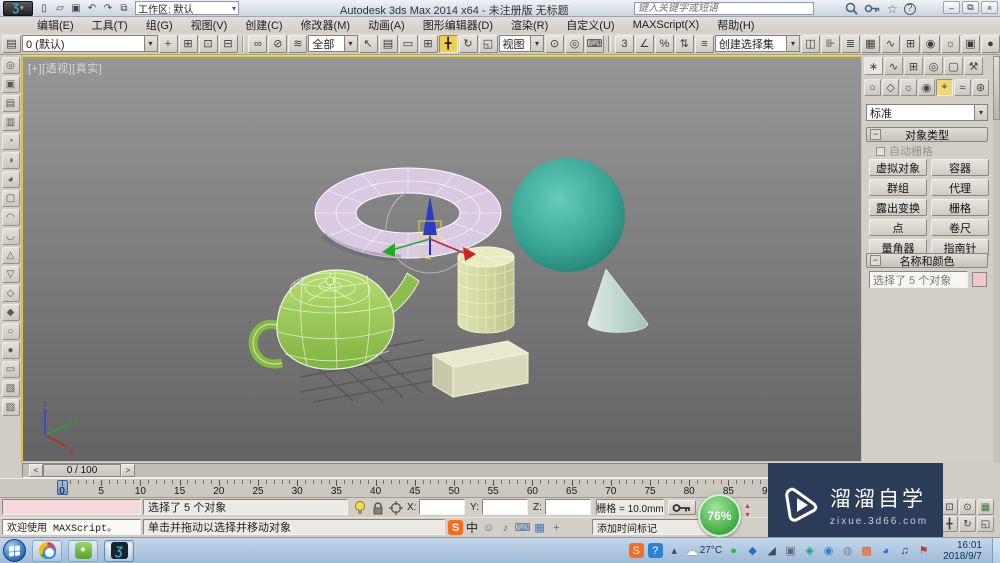 The image size is (1000, 563). I want to click on layer-props-icon: ⊟, so click(228, 43).